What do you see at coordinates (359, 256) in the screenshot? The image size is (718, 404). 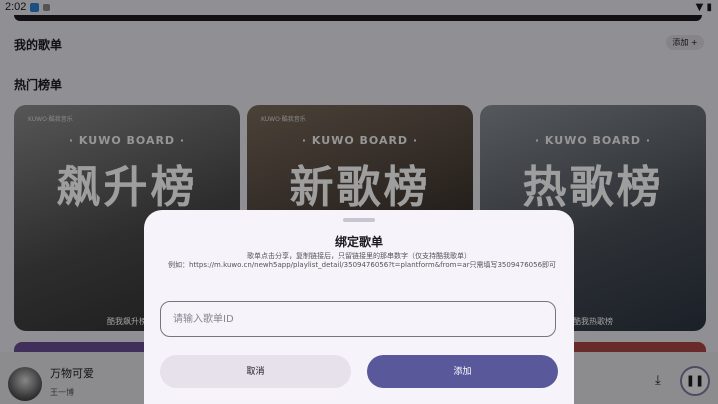 I see `dialog-description: 歌单点击分享，复制链接后，只留链接里的那串数字（仅支持酷我歌单）` at bounding box center [359, 256].